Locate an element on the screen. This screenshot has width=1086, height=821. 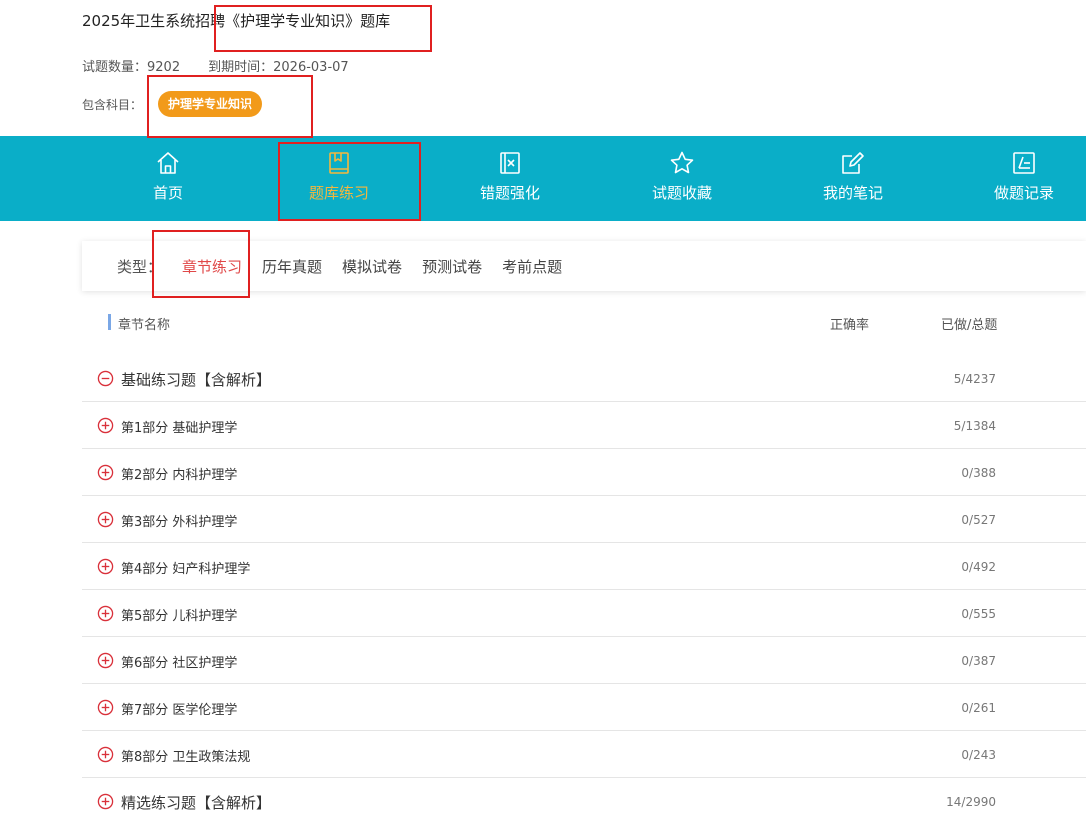
chapter-progress: 5/4237 is located at coordinates (974, 379).